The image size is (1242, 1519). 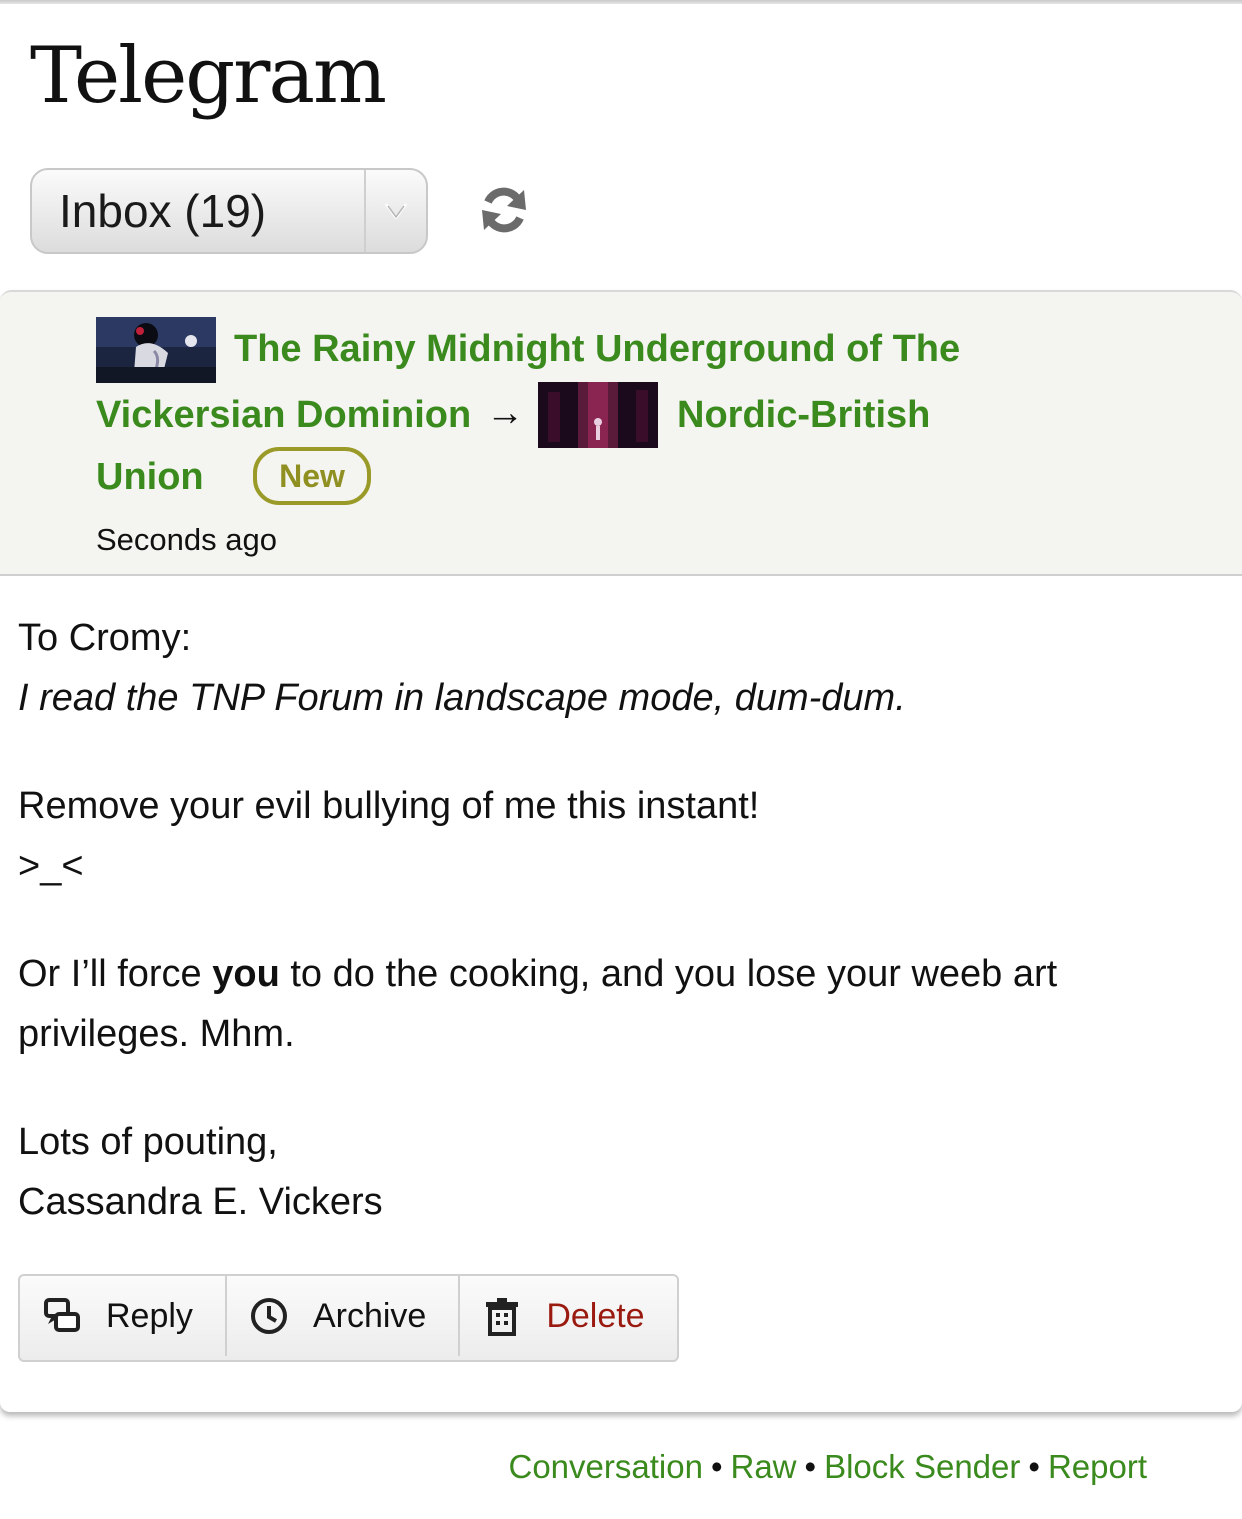 I want to click on trash-icon, so click(x=502, y=1317).